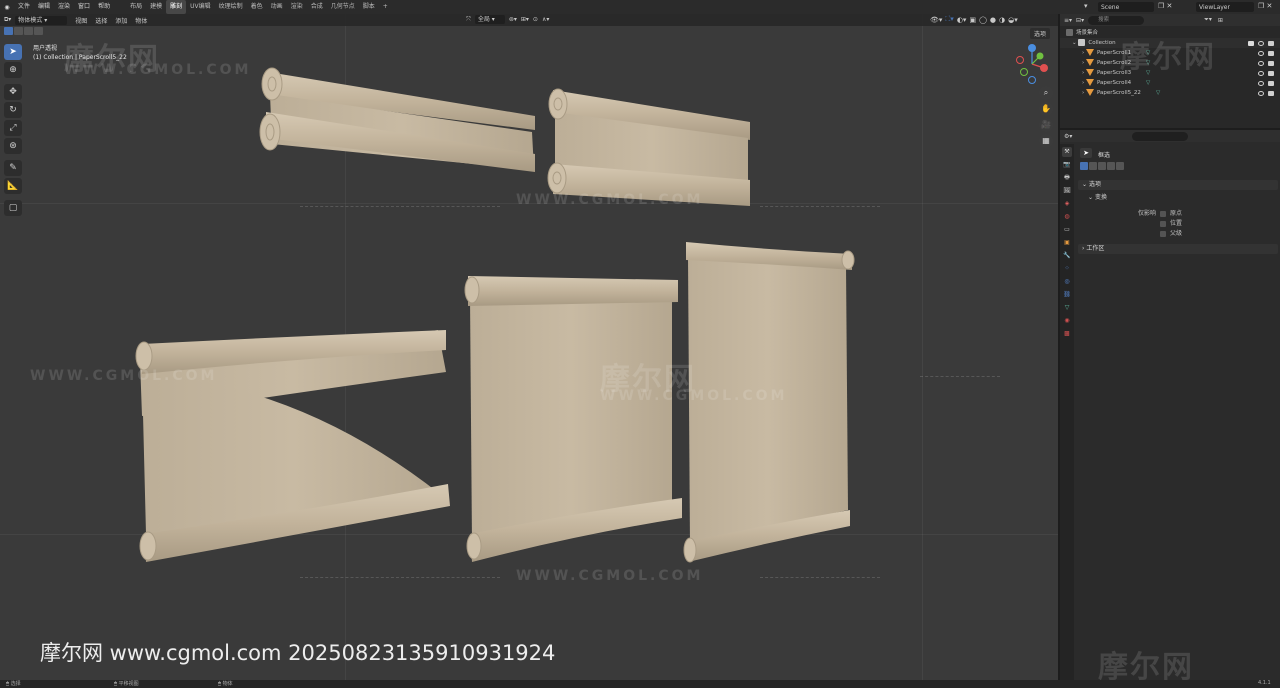  I want to click on material-tab-icon: ◉, so click(1067, 321).